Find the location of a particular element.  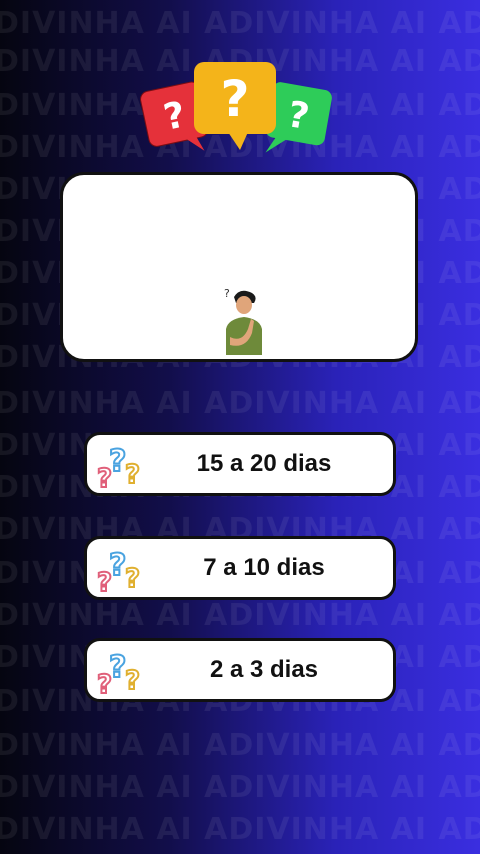

thinking-man-illustration: ? is located at coordinates (243, 321).